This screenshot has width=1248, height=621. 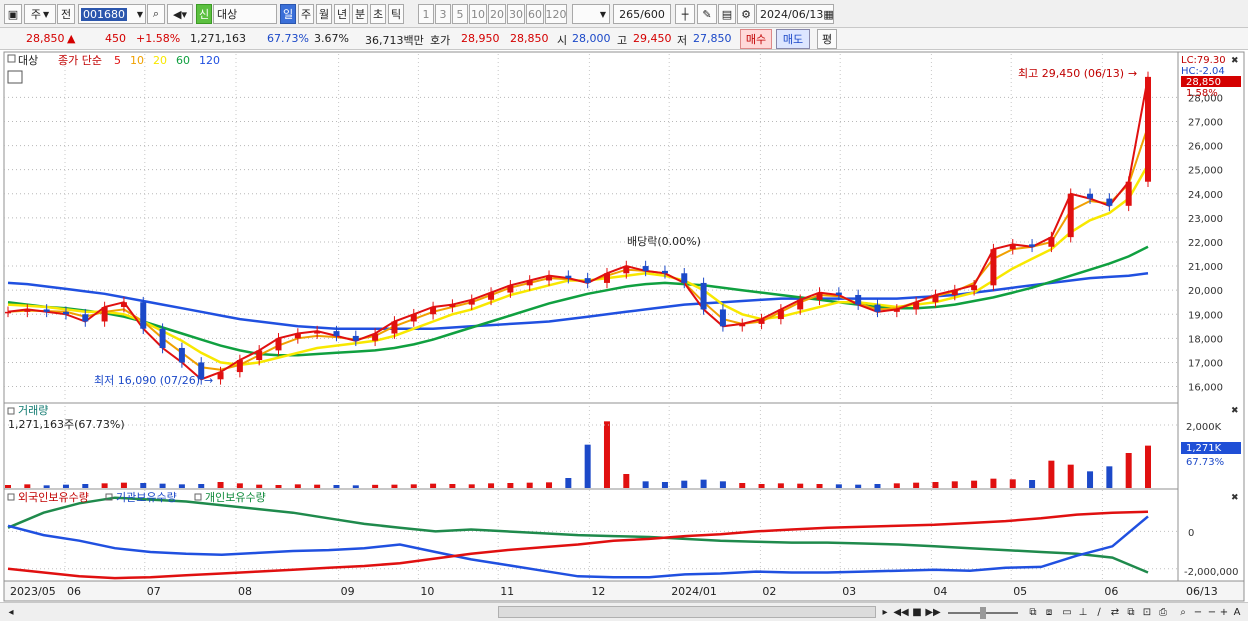 What do you see at coordinates (66, 14) in the screenshot?
I see `mode-button: 전` at bounding box center [66, 14].